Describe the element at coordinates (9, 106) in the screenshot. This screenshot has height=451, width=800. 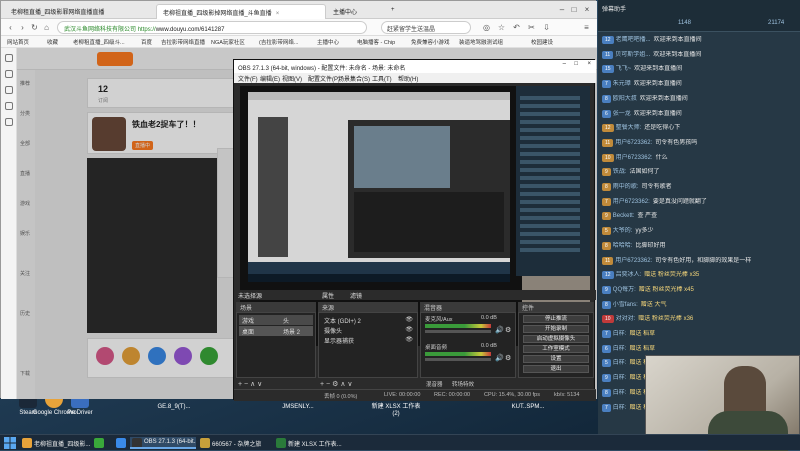
I see `notes-icon` at that location.